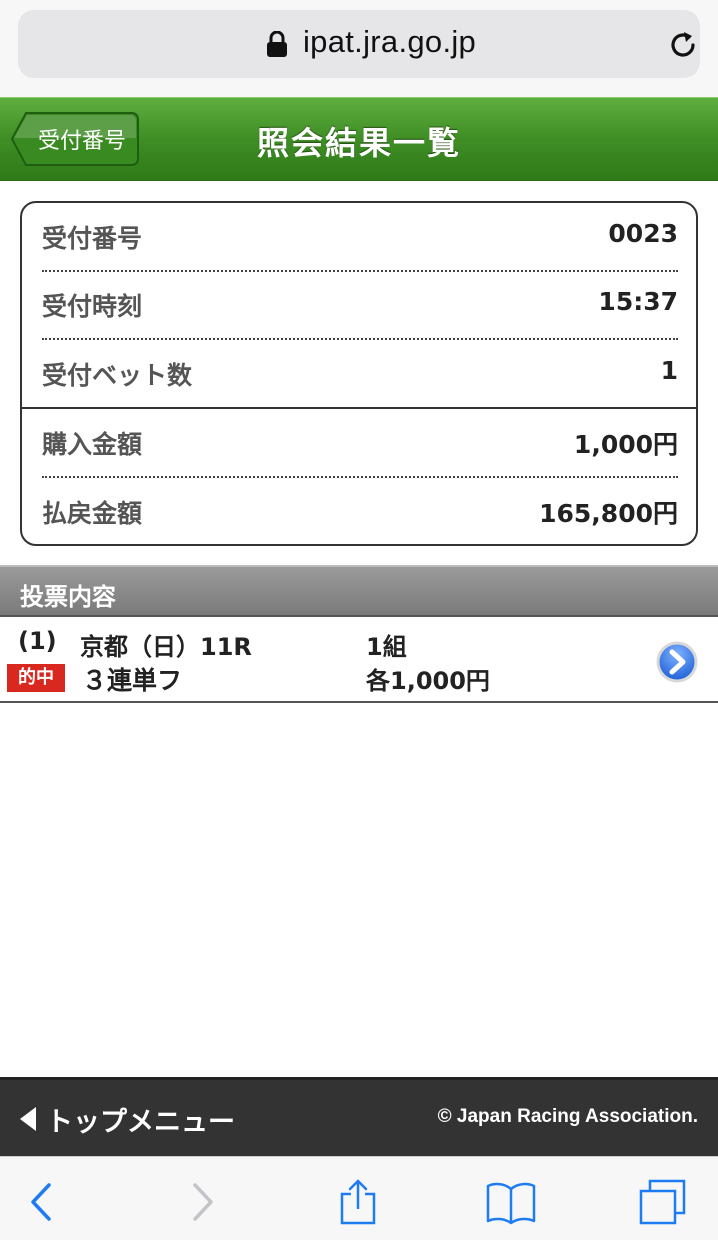  Describe the element at coordinates (511, 1202) in the screenshot. I see `book-icon` at that location.